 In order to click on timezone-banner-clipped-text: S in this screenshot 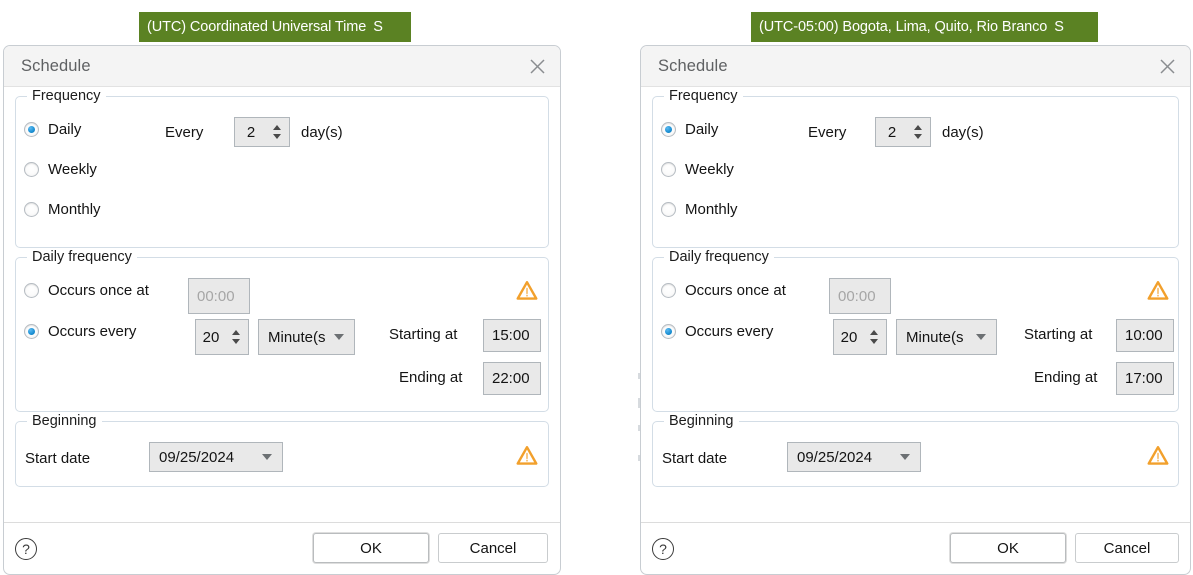, I will do `click(378, 26)`.